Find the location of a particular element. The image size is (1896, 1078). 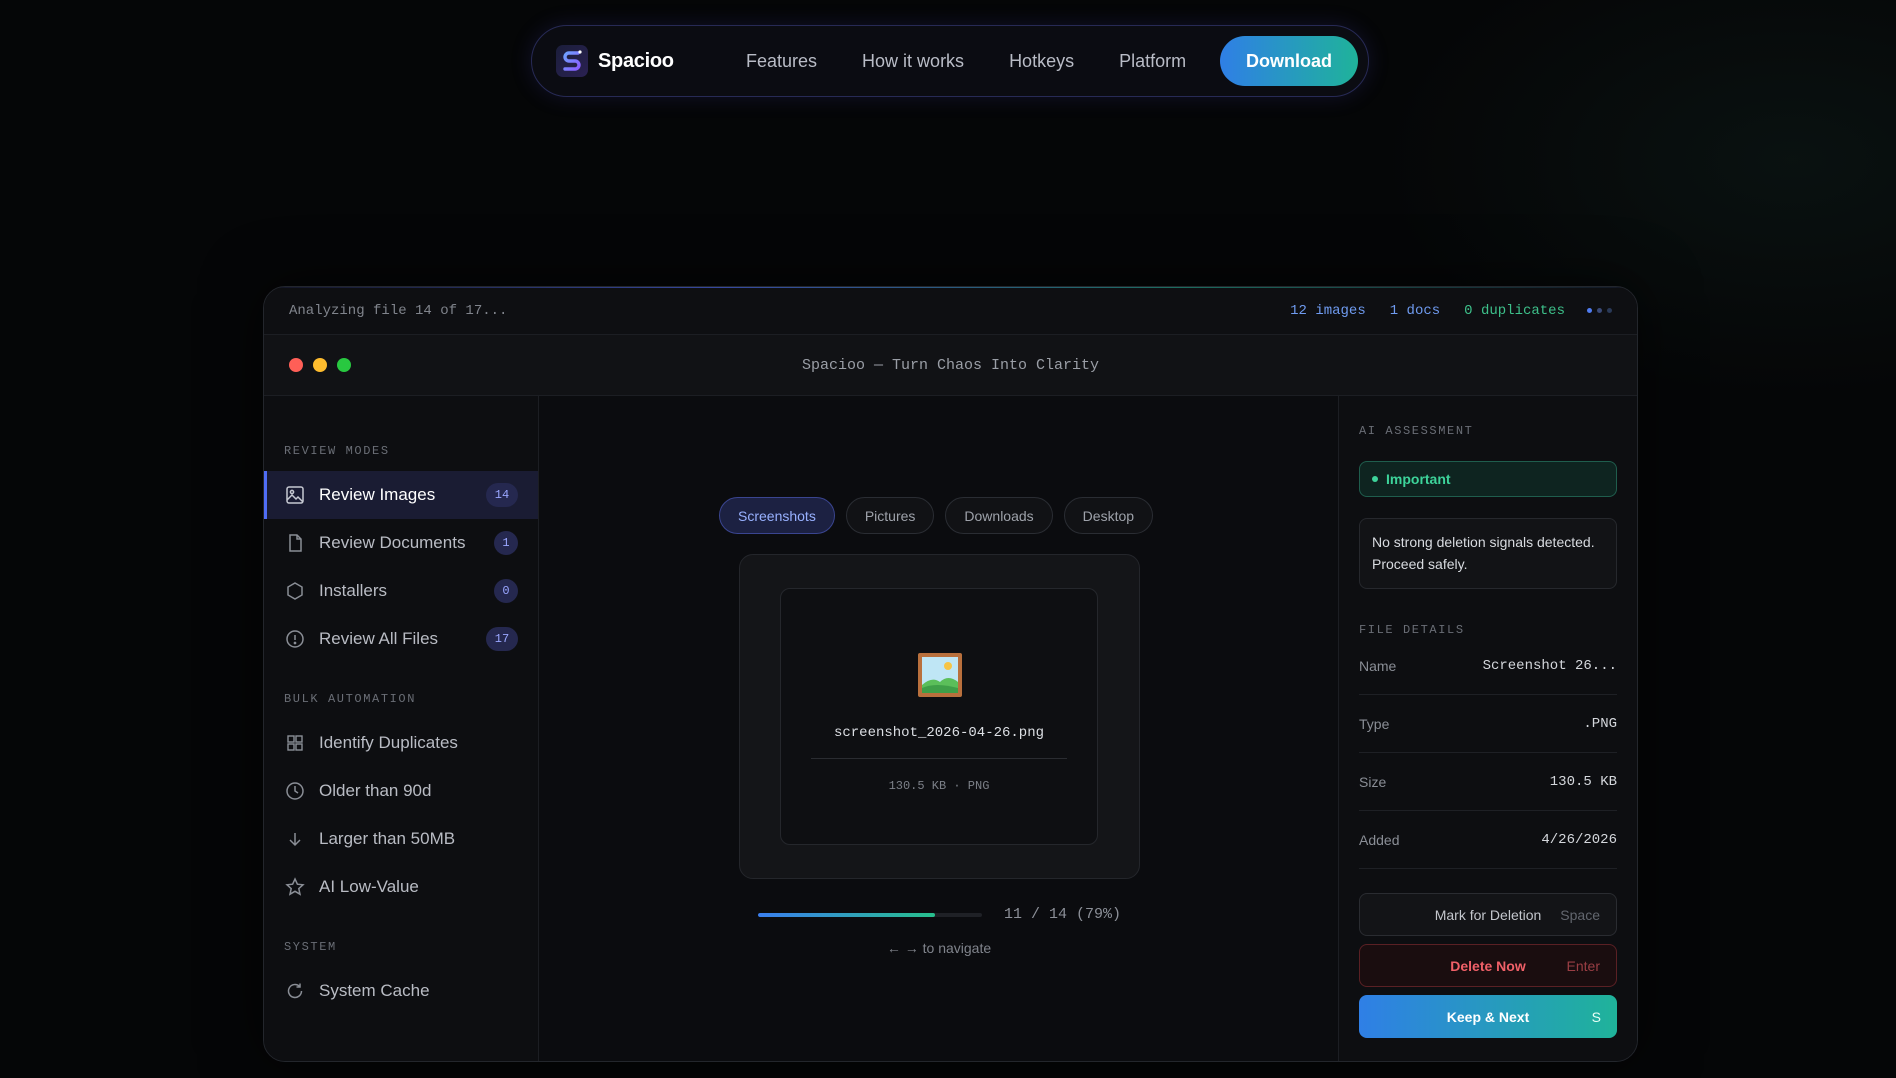

sidebar-item-larger-than-50mb: Larger than 50MB is located at coordinates (401, 839).